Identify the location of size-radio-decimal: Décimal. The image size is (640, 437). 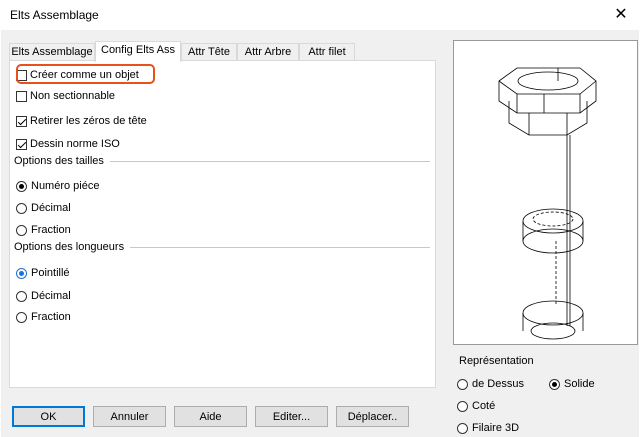
(43, 208).